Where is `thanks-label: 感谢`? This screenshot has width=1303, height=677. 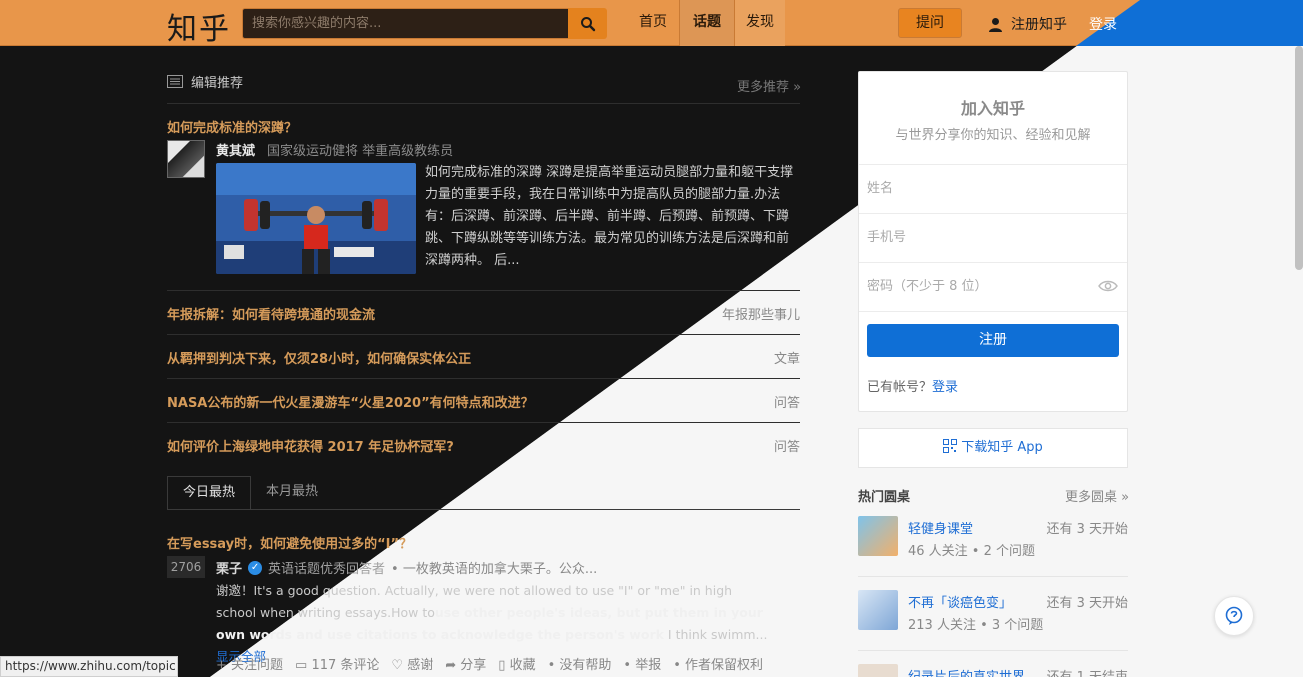 thanks-label: 感谢 is located at coordinates (420, 665).